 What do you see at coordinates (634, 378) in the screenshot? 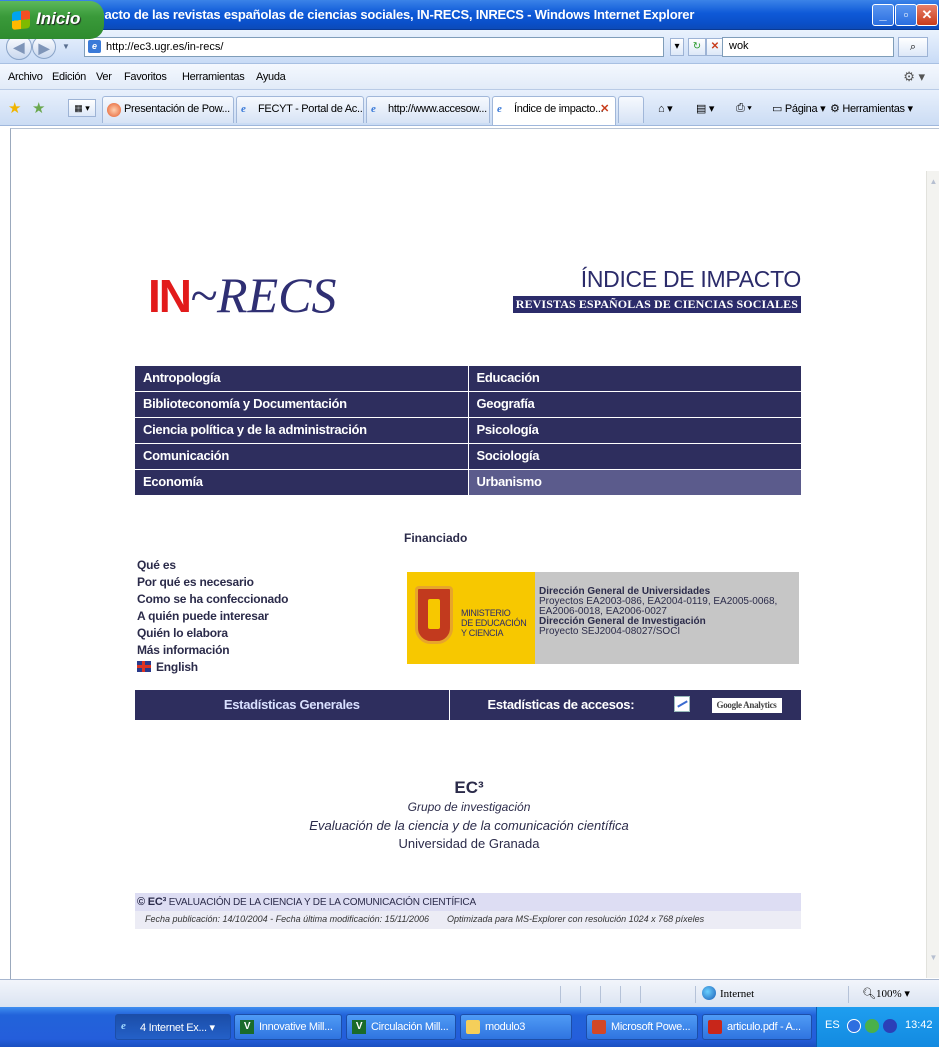
I see `discipline-educacion: Educación` at bounding box center [634, 378].